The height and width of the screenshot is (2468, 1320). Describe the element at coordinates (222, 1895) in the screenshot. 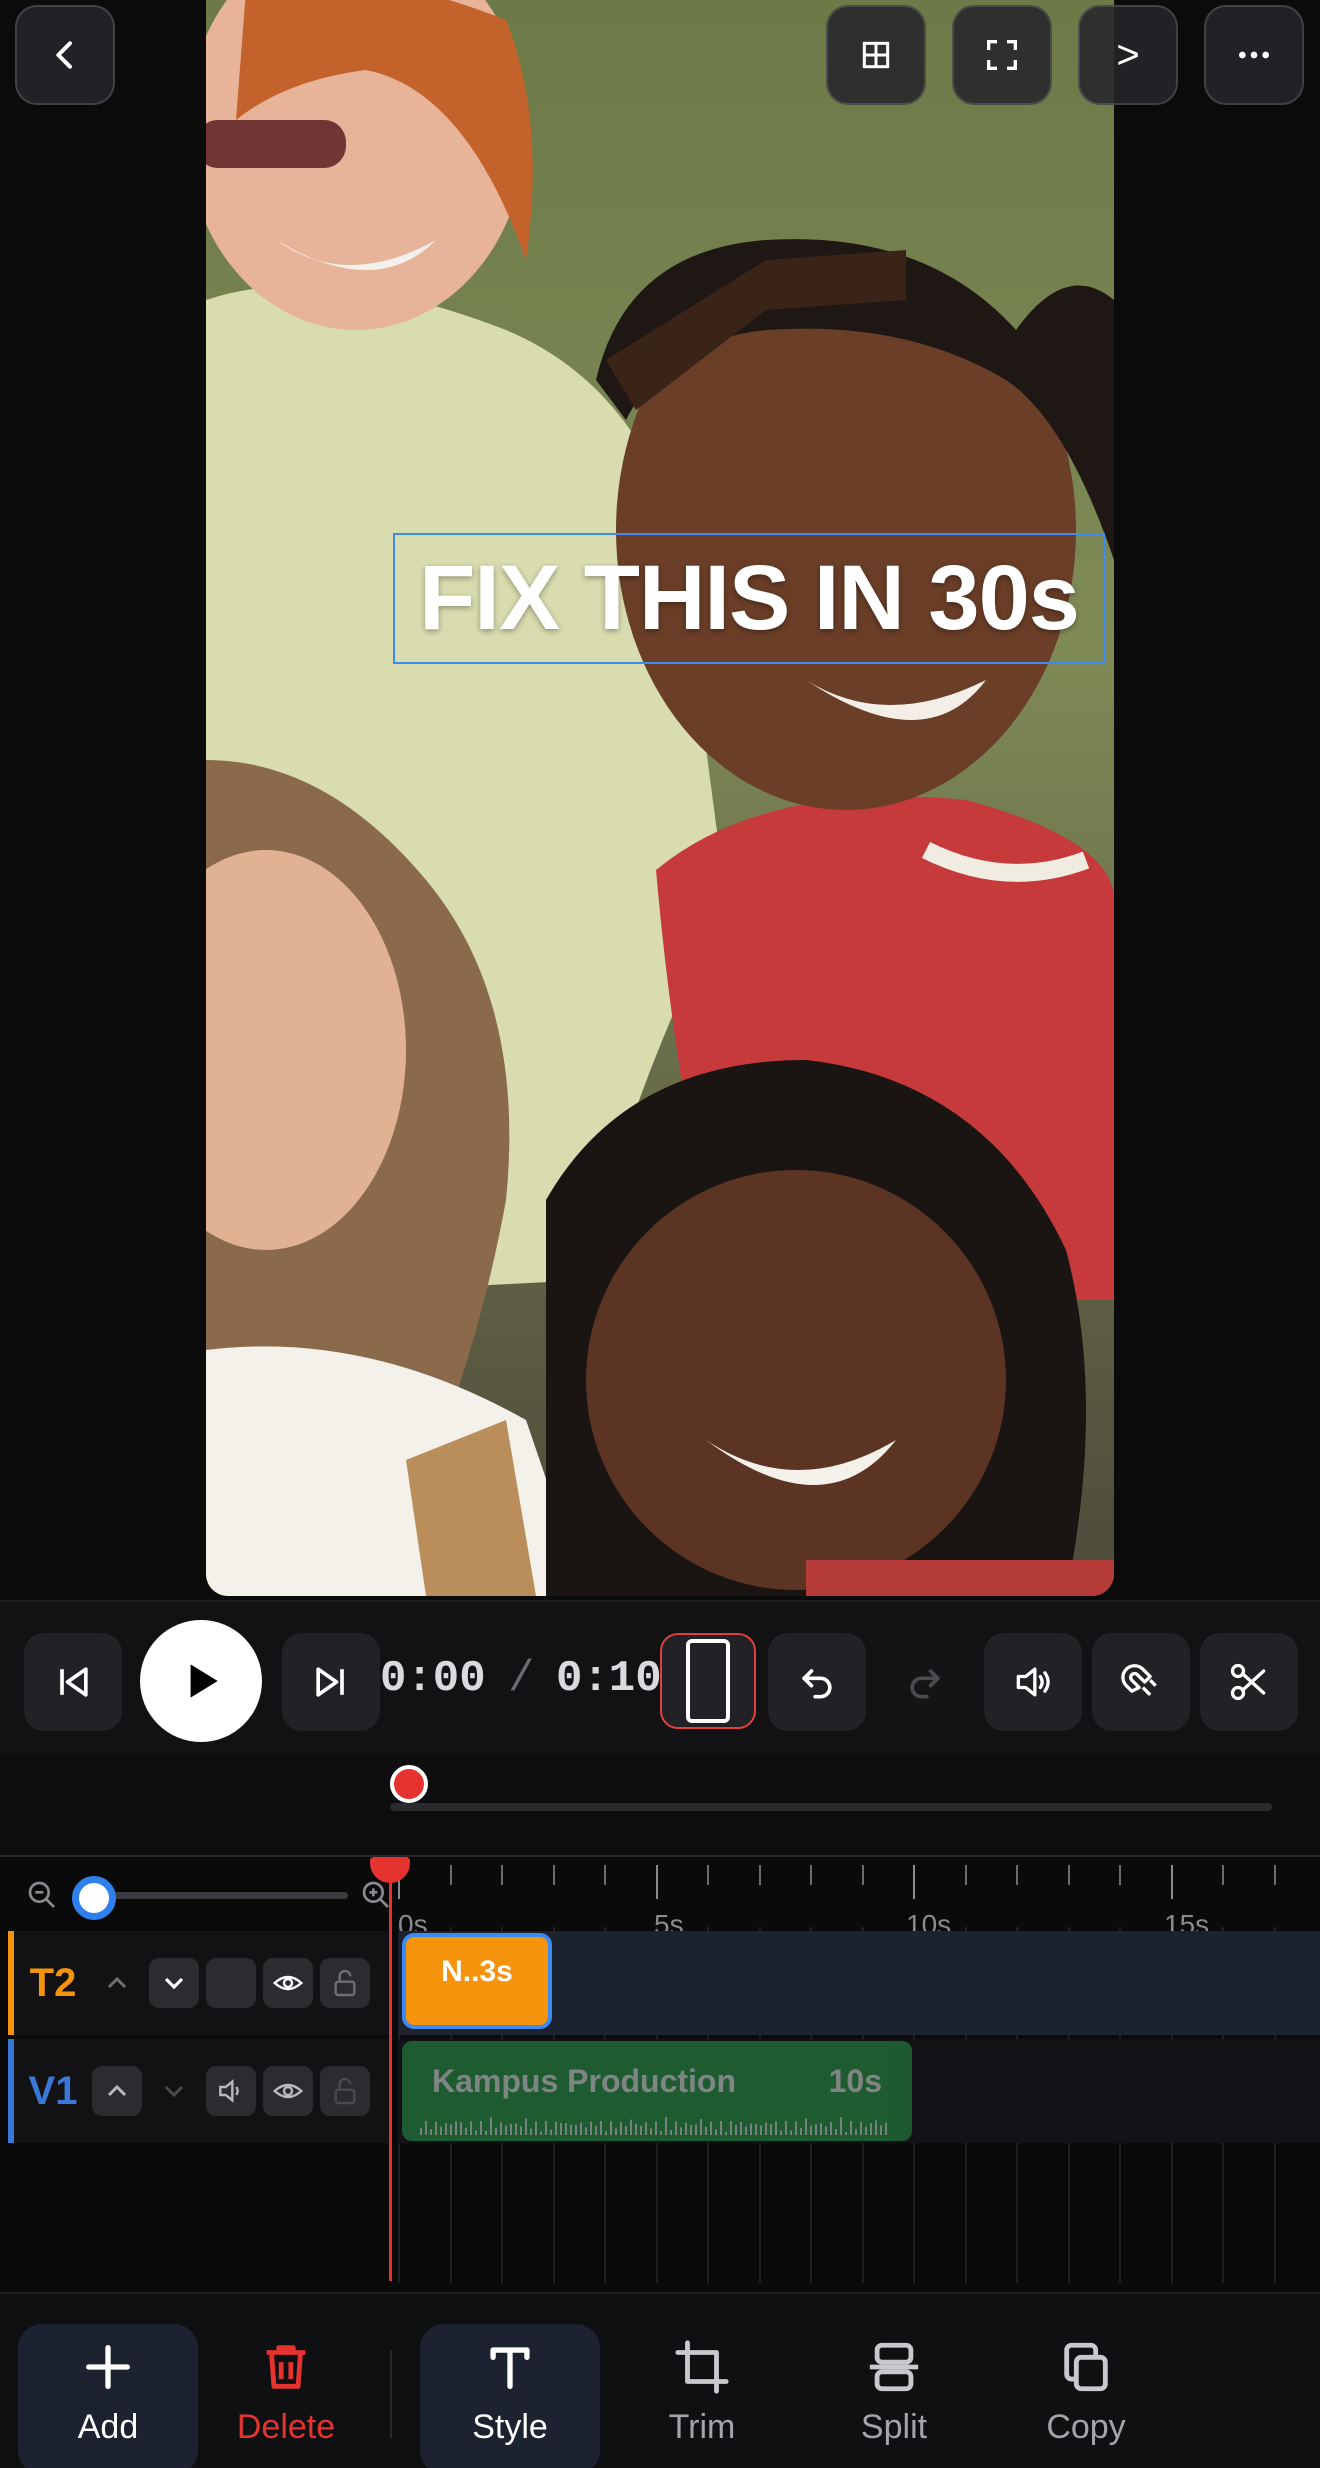

I see `zoom-slider-track` at that location.